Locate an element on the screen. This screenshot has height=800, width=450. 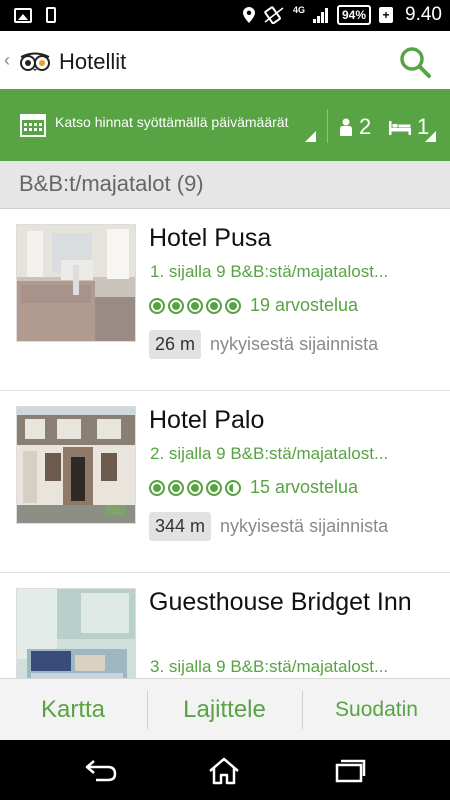
app-bar: ‹ Hotellit is located at coordinates (225, 60).